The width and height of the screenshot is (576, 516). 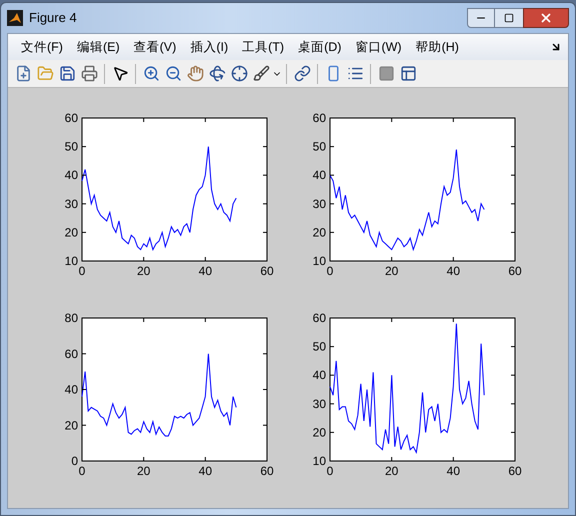 What do you see at coordinates (53, 18) in the screenshot?
I see `window-title: Figure 4` at bounding box center [53, 18].